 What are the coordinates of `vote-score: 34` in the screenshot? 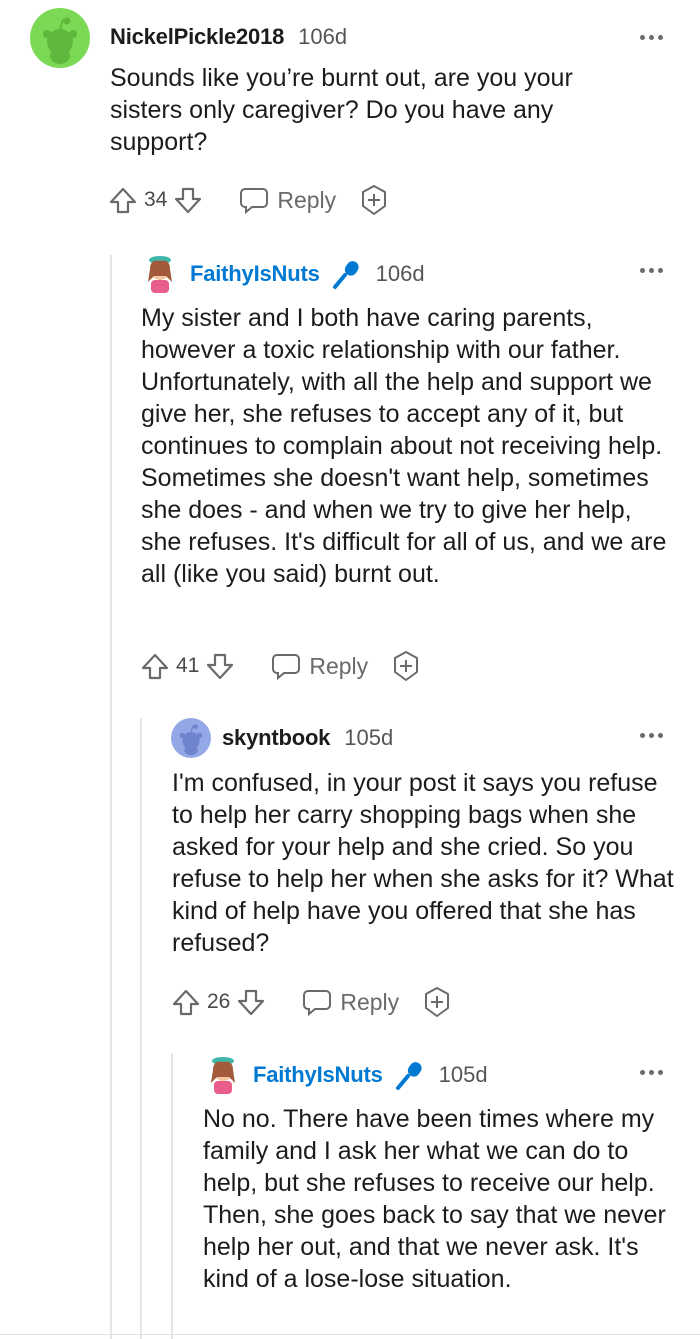 It's located at (156, 199).